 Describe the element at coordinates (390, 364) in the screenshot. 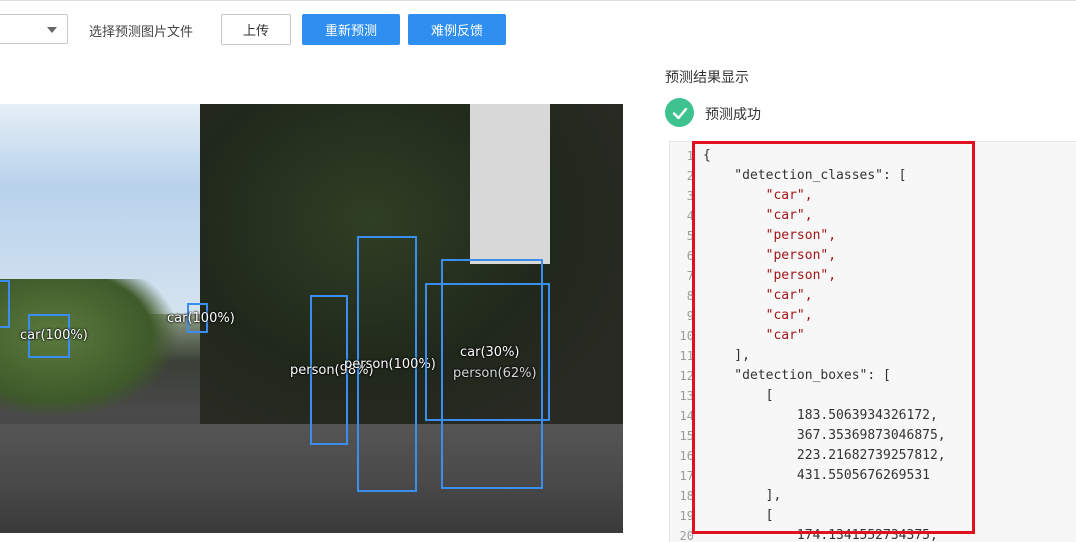

I see `bbox-label-person-2: person(100%)` at that location.